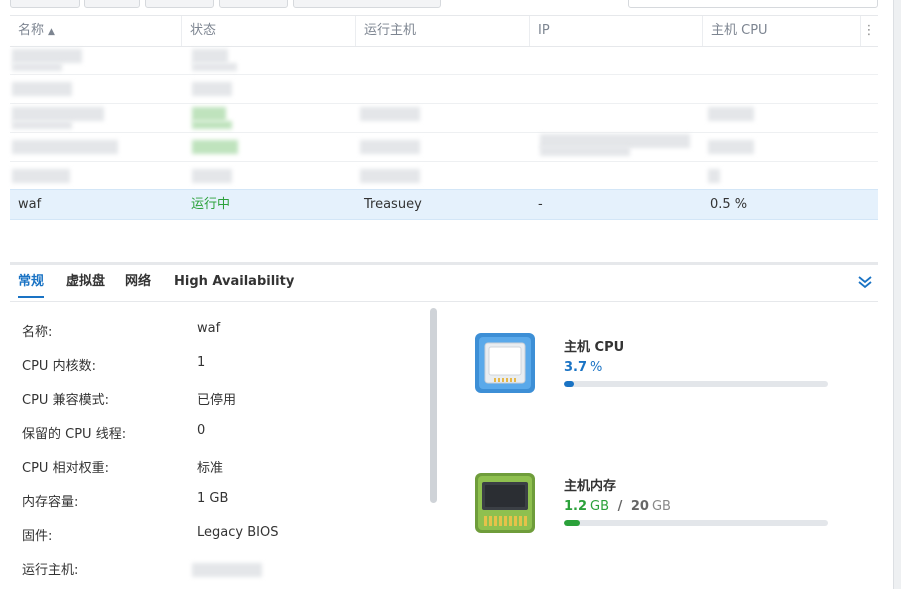  I want to click on detail-label: 运行主机:, so click(50, 570).